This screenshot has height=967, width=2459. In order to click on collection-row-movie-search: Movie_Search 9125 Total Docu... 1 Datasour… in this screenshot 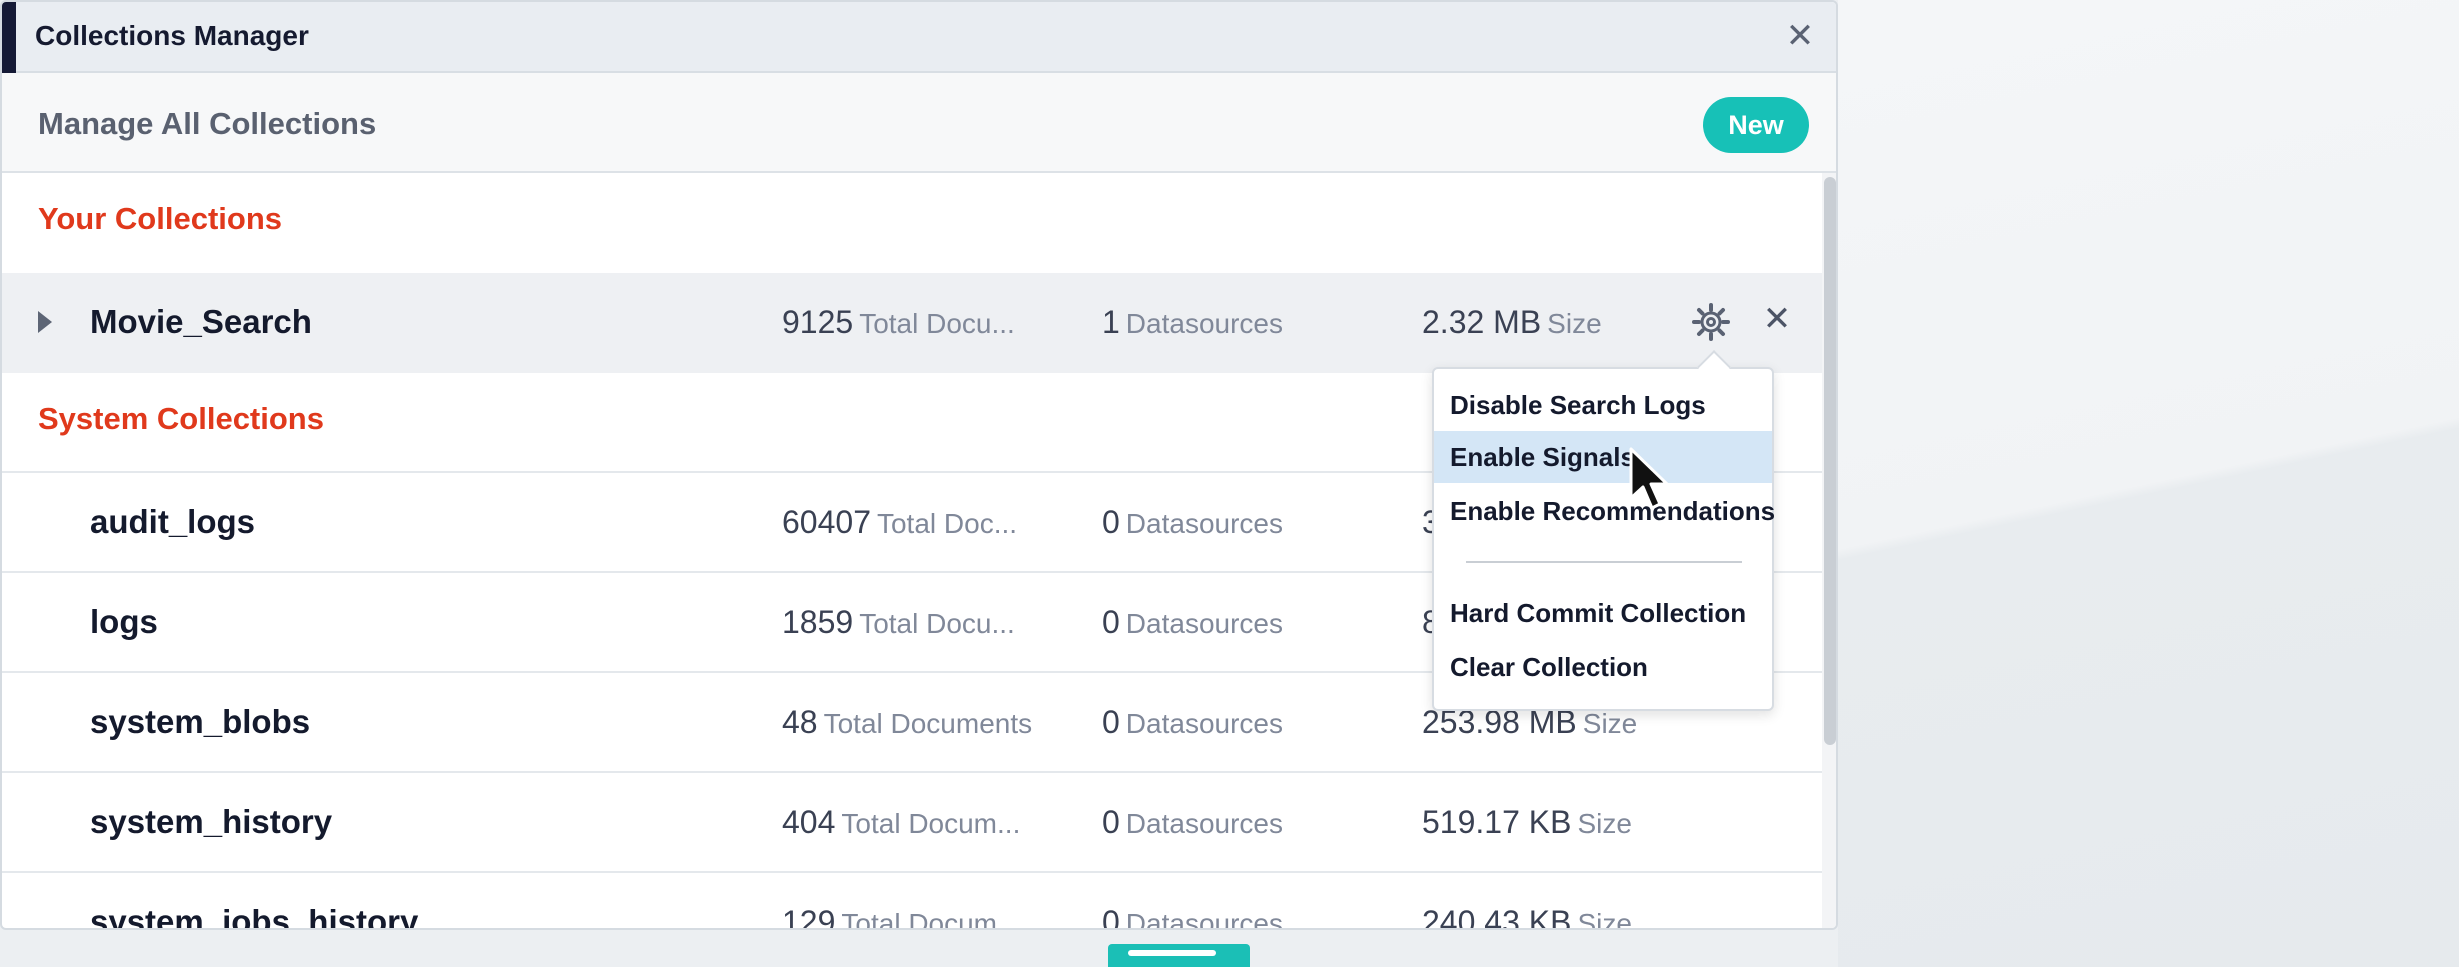, I will do `click(912, 323)`.